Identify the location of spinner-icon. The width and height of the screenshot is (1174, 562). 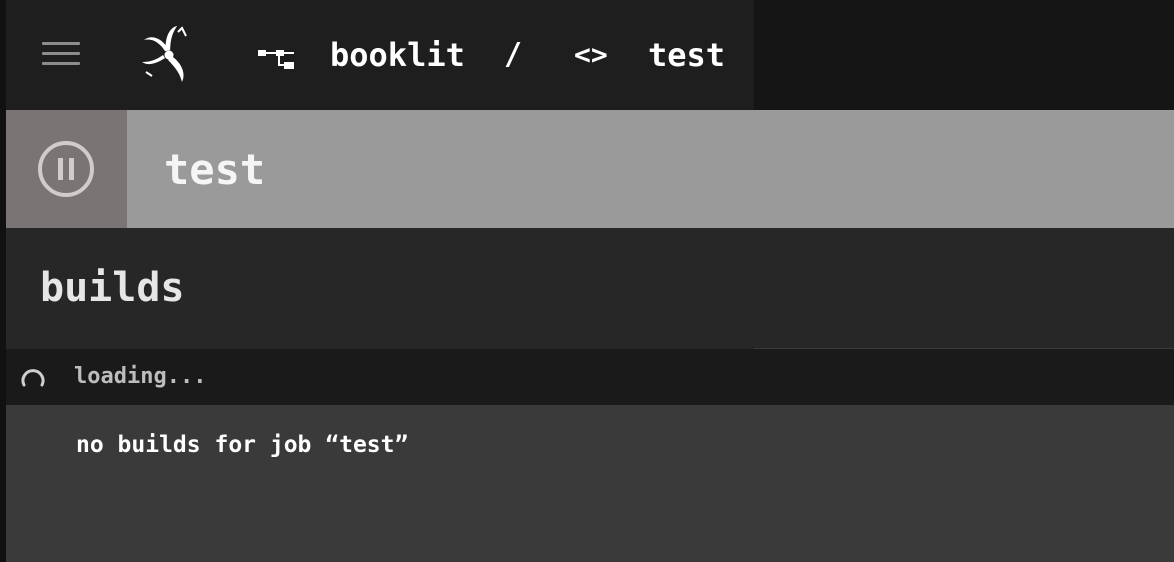
(33, 378).